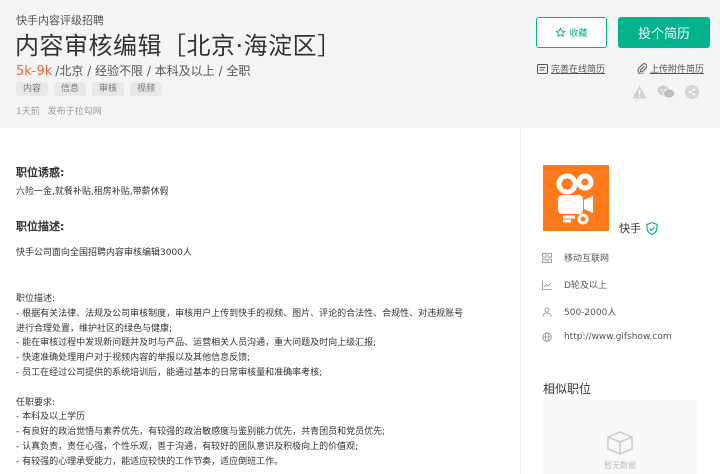  I want to click on publish-source: 发布于拉勾网, so click(74, 112).